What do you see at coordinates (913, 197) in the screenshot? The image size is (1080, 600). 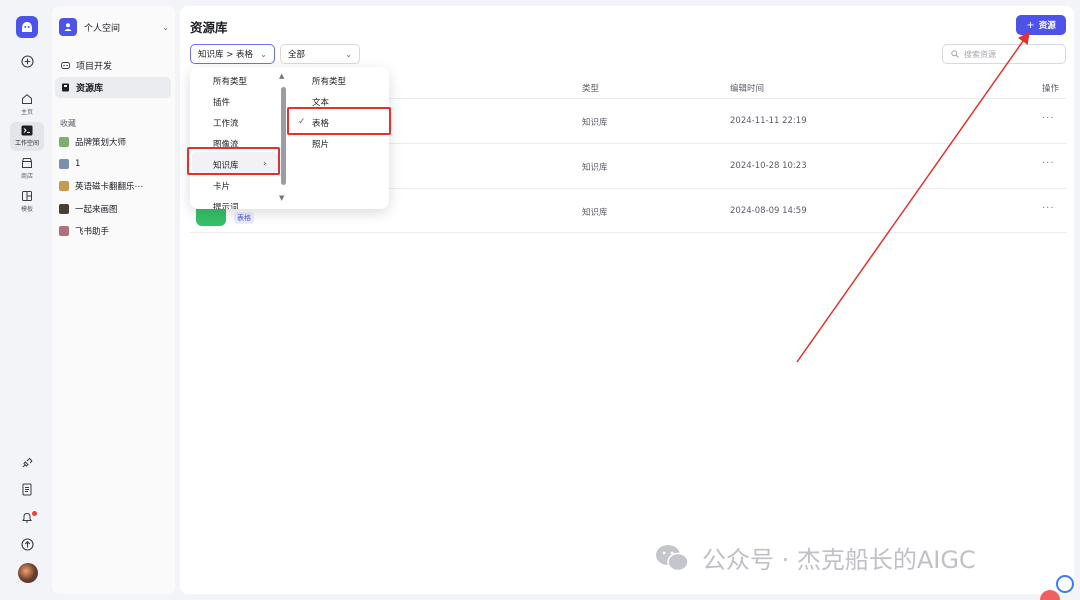 I see `annotation-arrow` at bounding box center [913, 197].